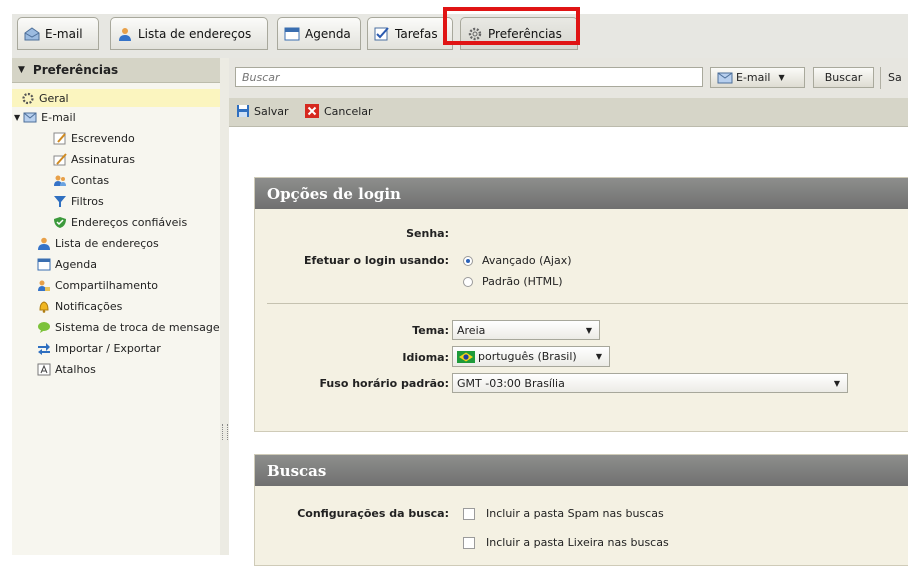 The width and height of the screenshot is (908, 566). What do you see at coordinates (381, 33) in the screenshot?
I see `tasks-icon` at bounding box center [381, 33].